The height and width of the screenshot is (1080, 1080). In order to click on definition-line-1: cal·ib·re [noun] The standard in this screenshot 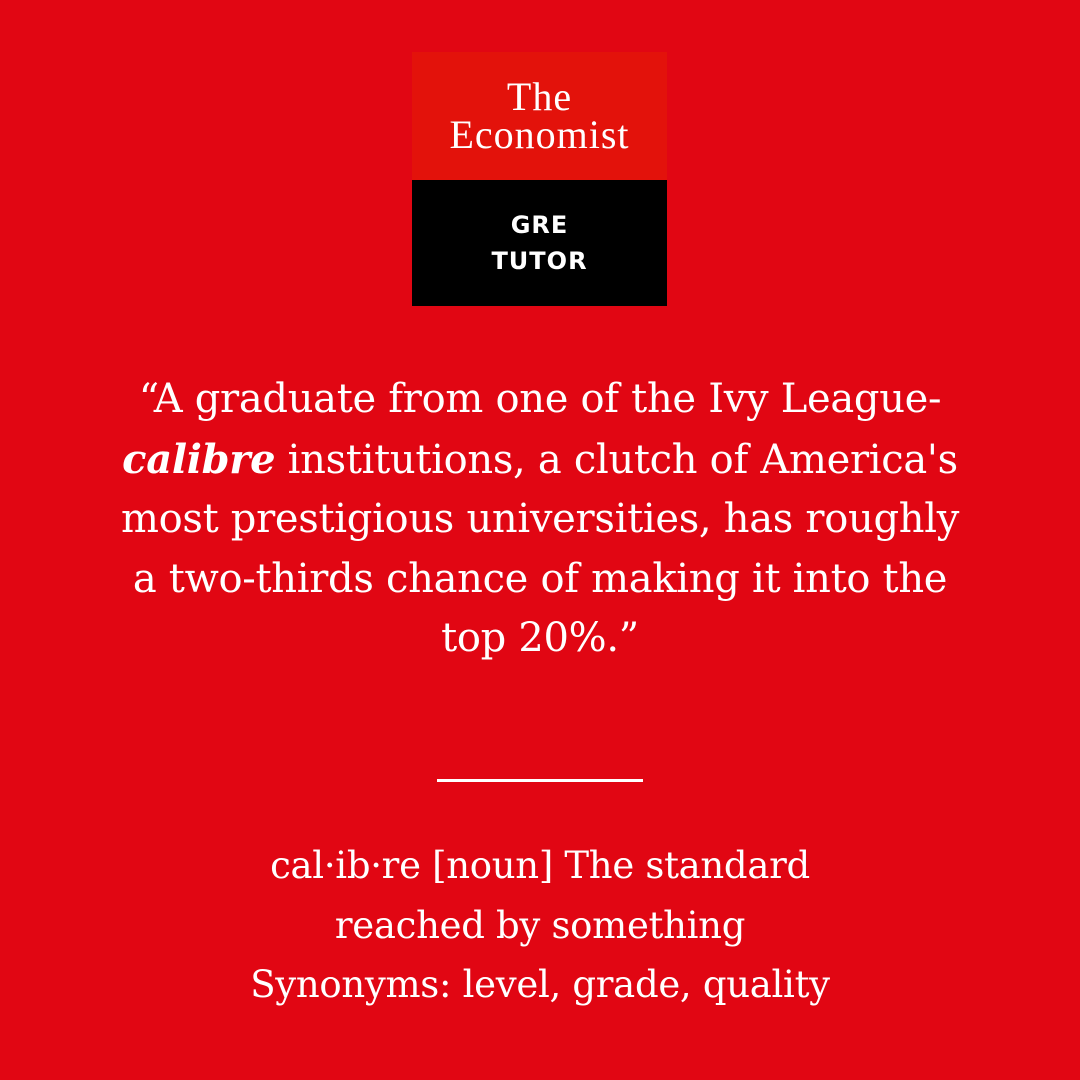, I will do `click(540, 865)`.